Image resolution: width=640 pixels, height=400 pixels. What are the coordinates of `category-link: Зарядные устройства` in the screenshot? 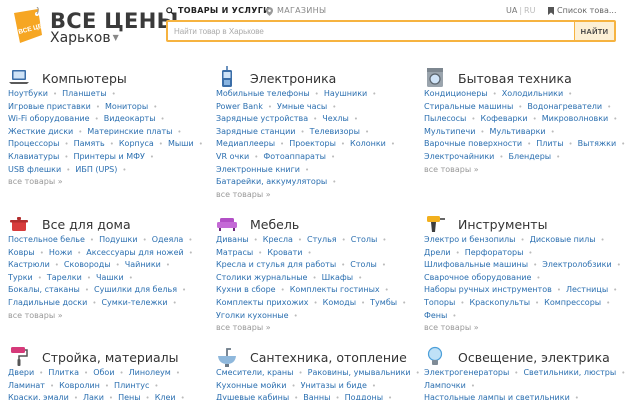 It's located at (262, 118).